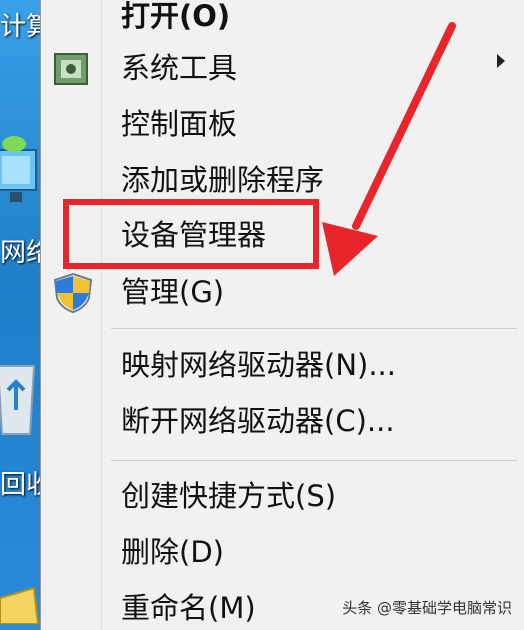 Image resolution: width=524 pixels, height=630 pixels. Describe the element at coordinates (389, 149) in the screenshot. I see `annotation-arrow-icon` at that location.